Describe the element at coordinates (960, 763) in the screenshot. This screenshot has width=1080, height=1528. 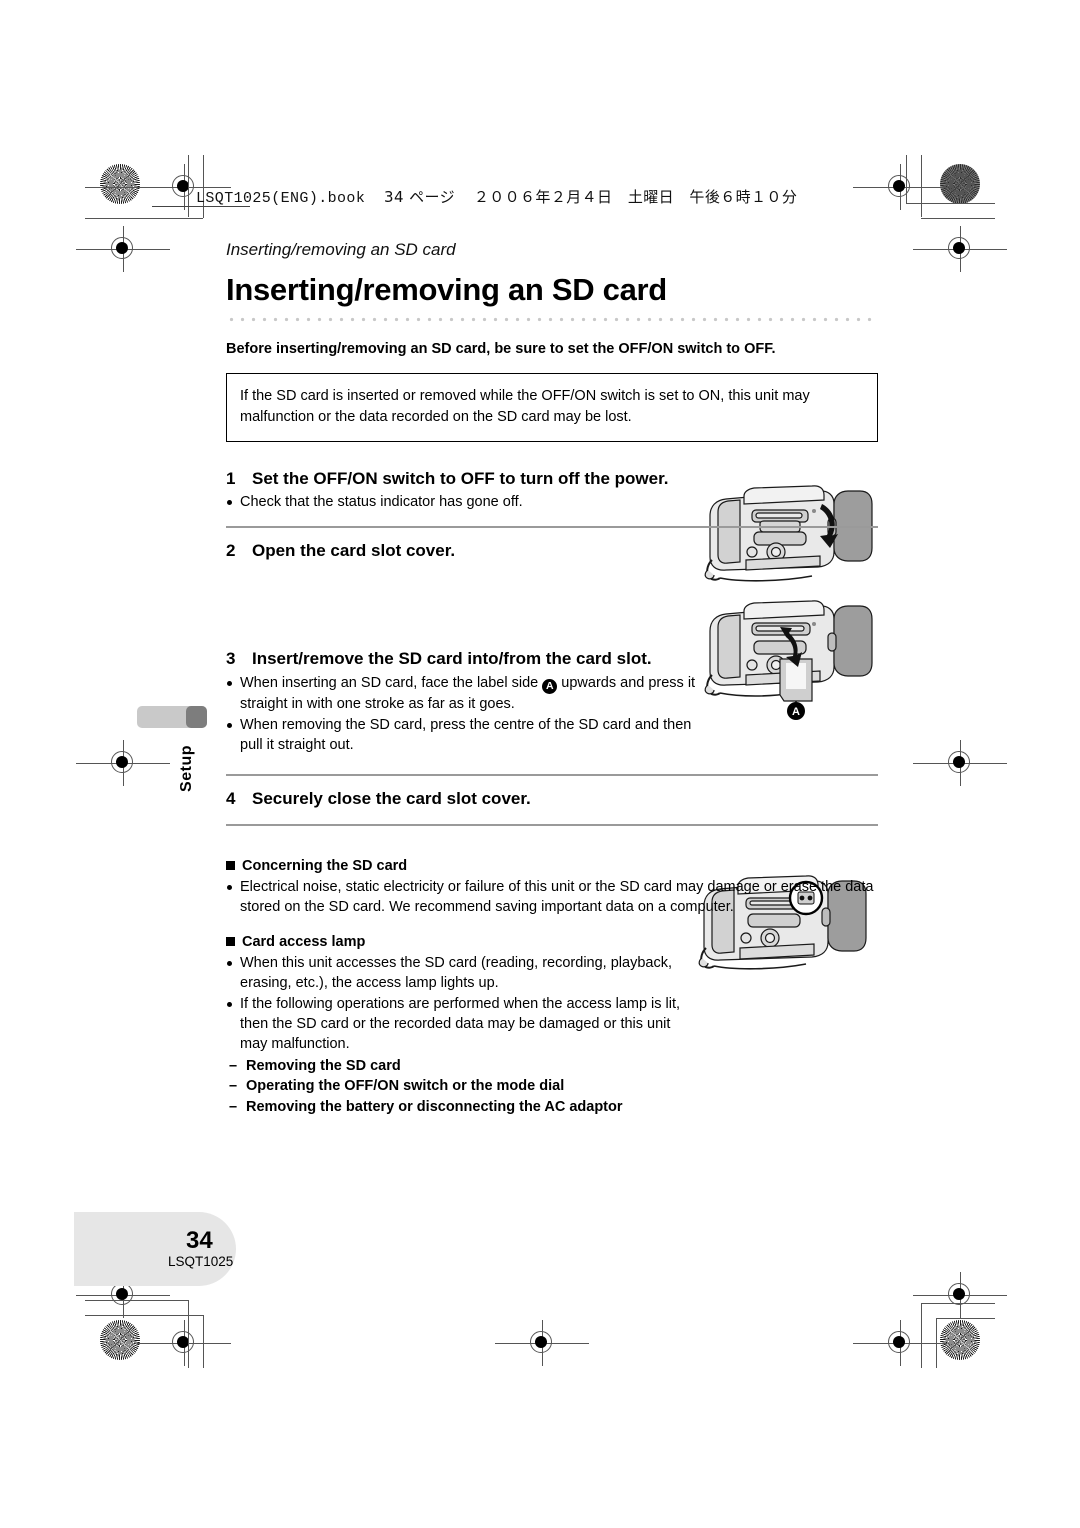
I see `registration-mark-right-middle` at that location.